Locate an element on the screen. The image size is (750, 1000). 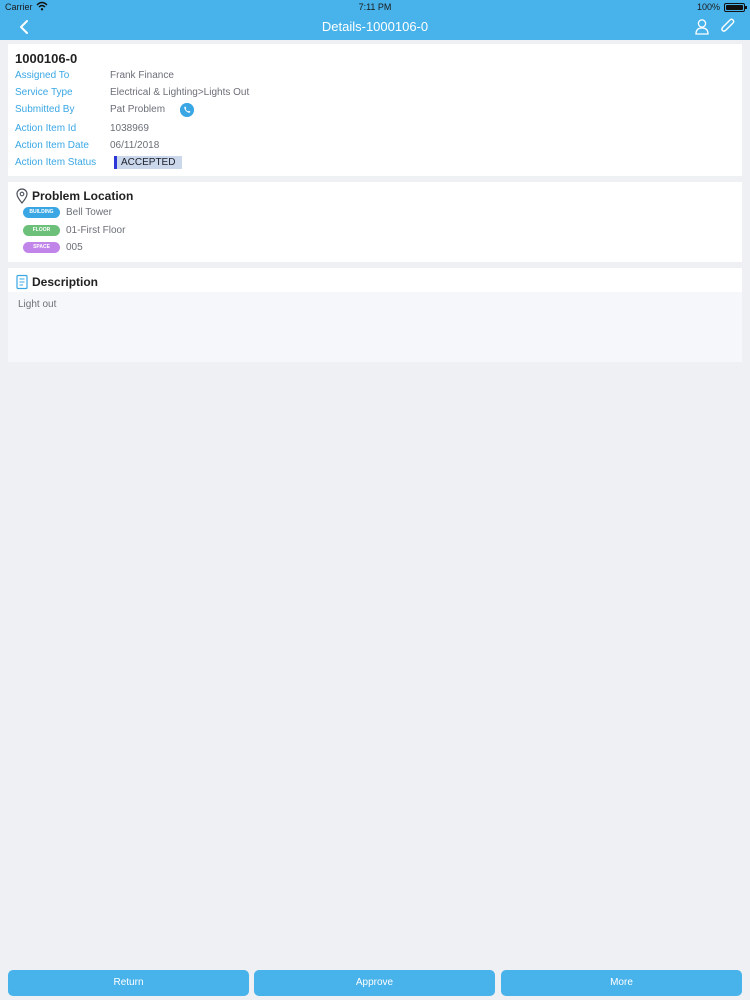
header-bar: Carrier 7:11 PM 100% Details-1000106-0 is located at coordinates (375, 20).